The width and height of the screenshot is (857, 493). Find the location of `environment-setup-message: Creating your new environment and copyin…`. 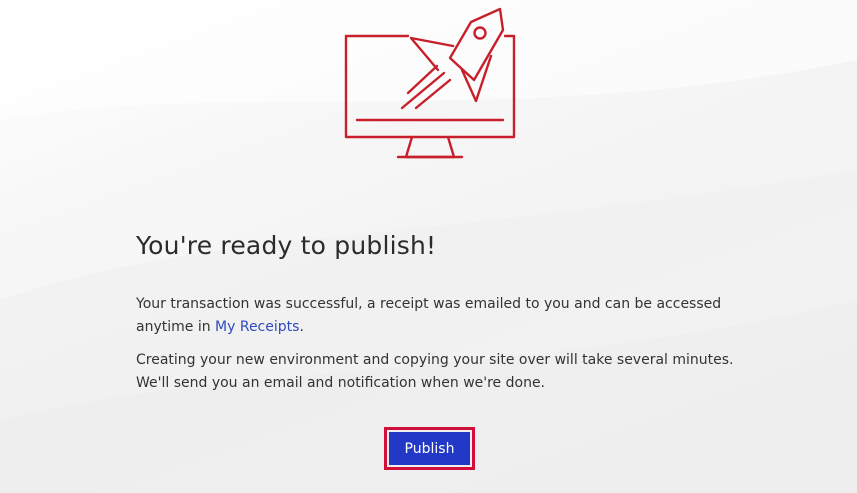

environment-setup-message: Creating your new environment and copyin… is located at coordinates (435, 371).